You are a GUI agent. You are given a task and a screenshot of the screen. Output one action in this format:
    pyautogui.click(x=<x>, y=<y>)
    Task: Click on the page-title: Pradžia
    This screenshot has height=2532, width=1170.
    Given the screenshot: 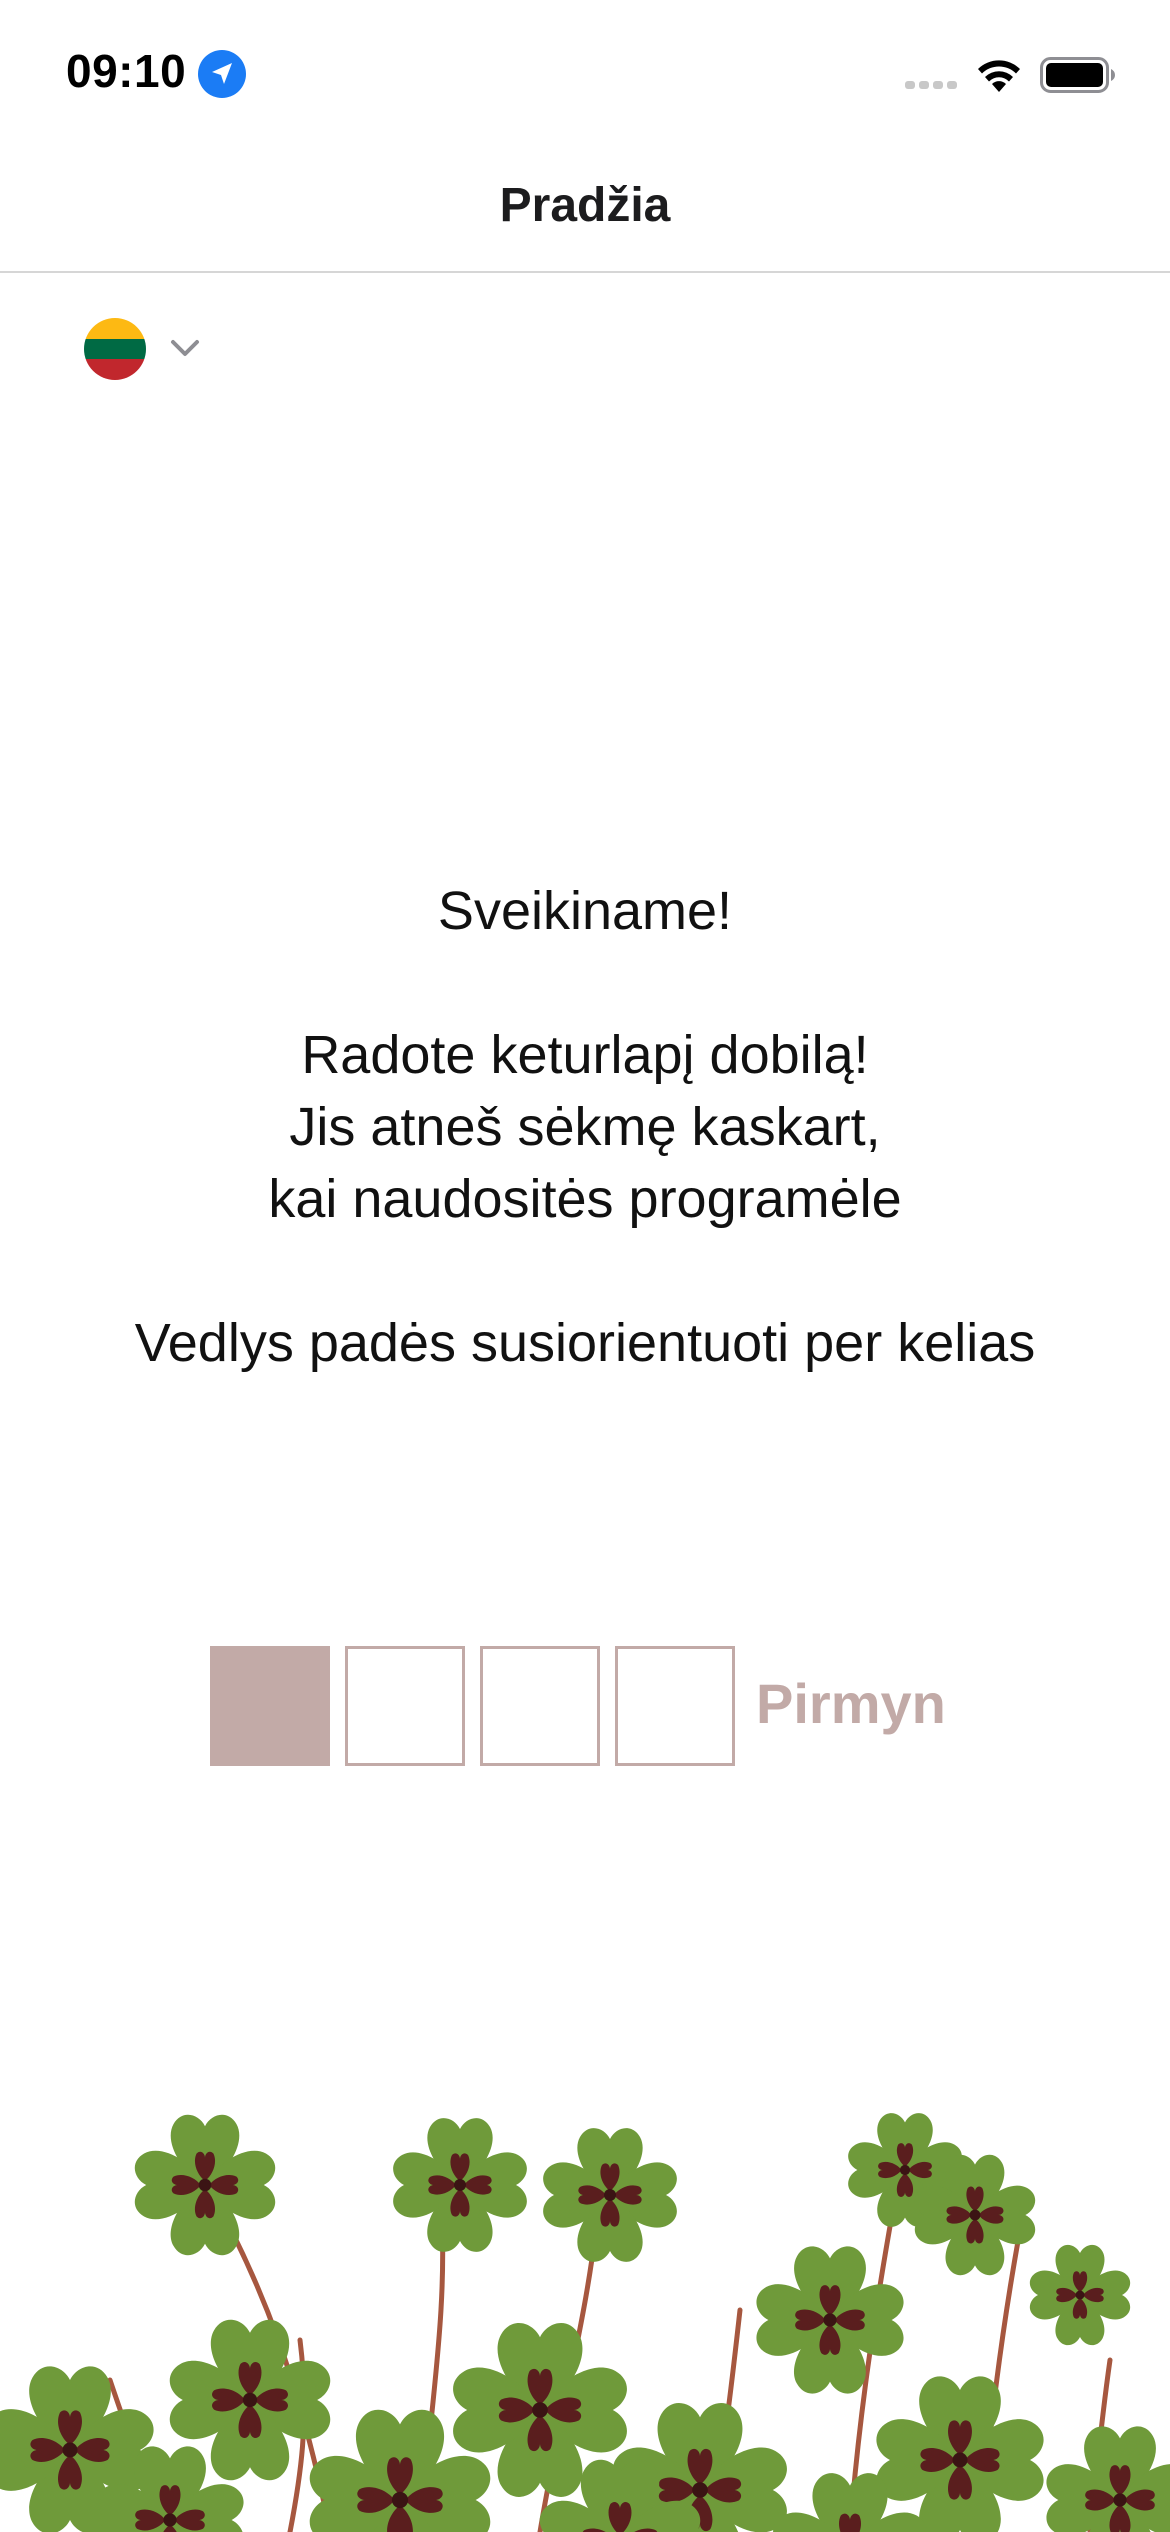 What is the action you would take?
    pyautogui.click(x=585, y=205)
    